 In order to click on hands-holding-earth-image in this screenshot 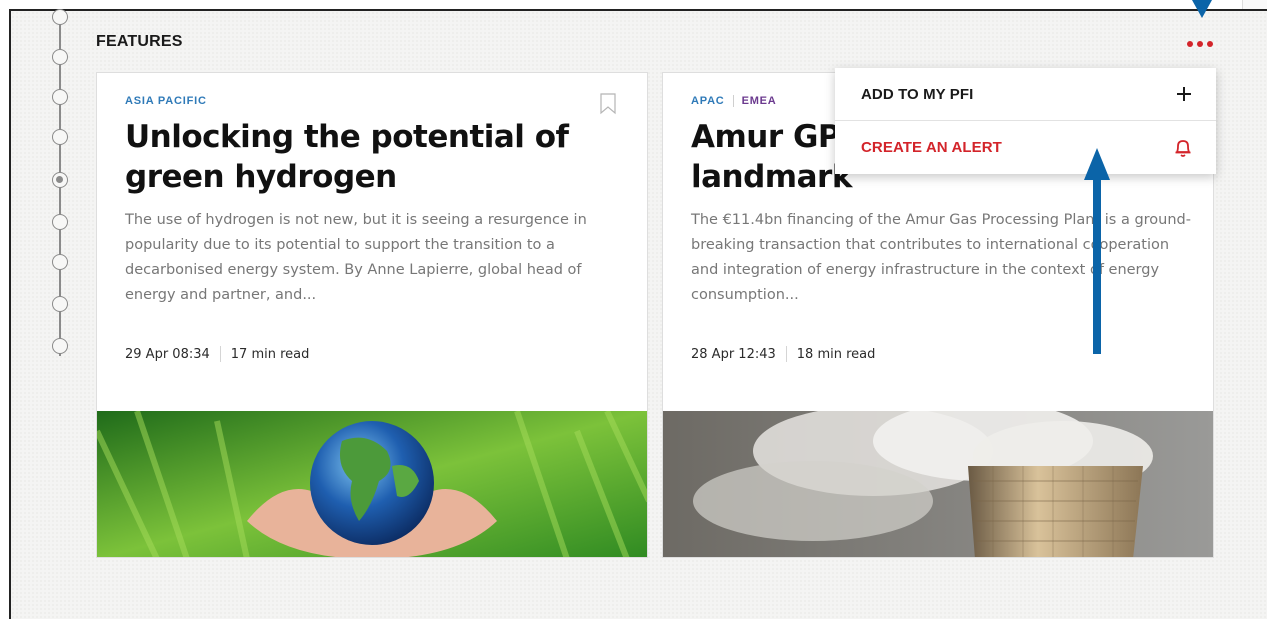, I will do `click(372, 484)`.